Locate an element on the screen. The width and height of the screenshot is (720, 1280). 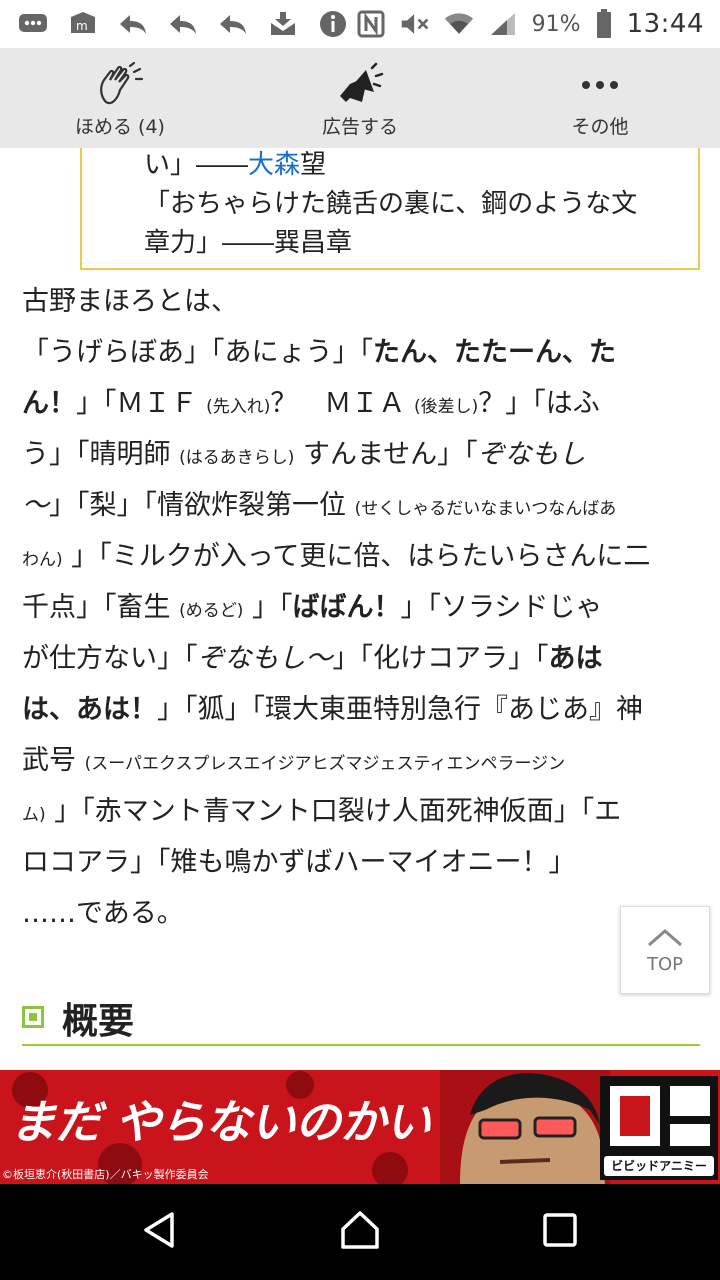
author-link: 大森 is located at coordinates (274, 165).